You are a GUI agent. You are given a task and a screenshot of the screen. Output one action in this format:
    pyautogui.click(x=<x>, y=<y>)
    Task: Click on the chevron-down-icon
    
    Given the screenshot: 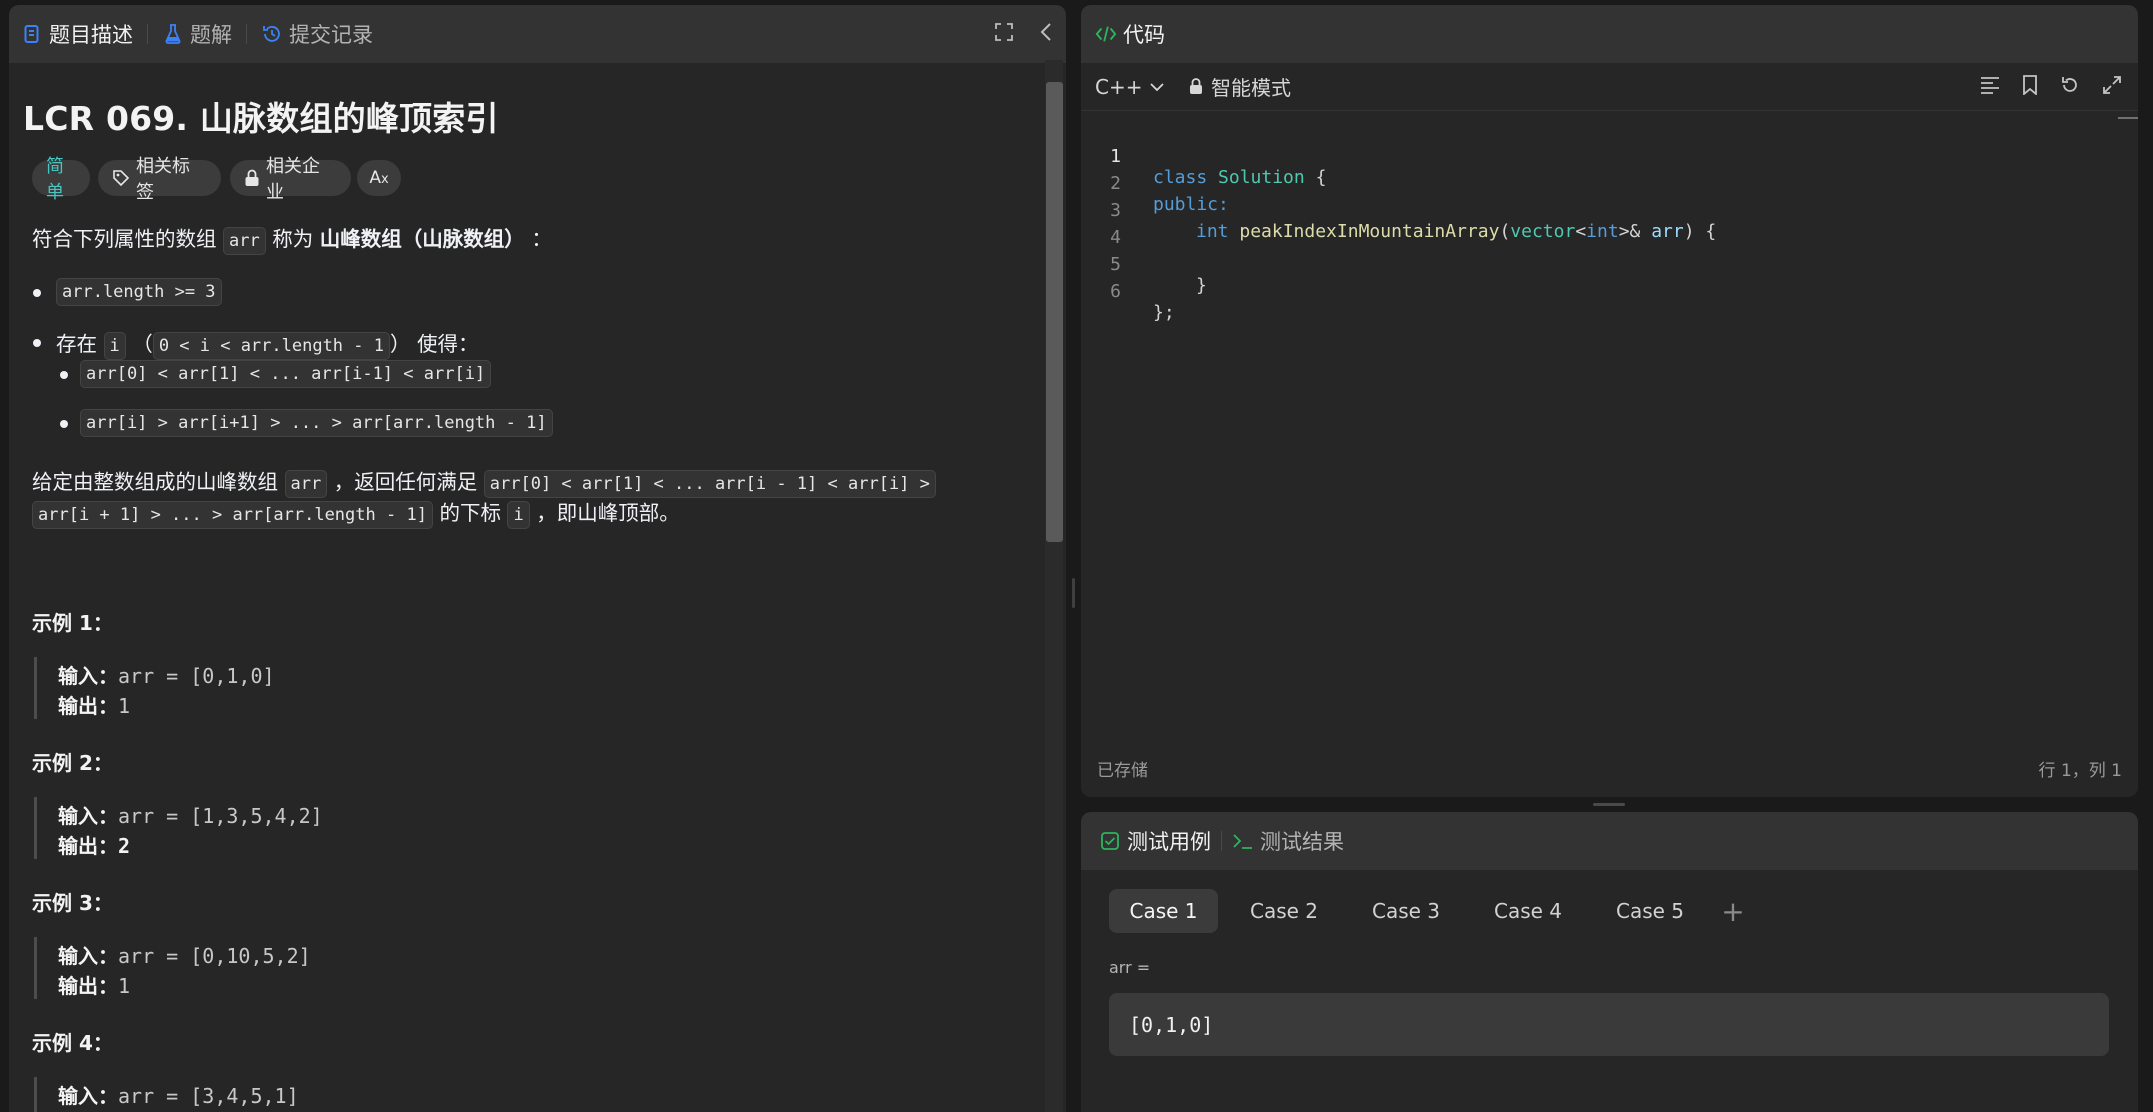 What is the action you would take?
    pyautogui.click(x=1157, y=87)
    